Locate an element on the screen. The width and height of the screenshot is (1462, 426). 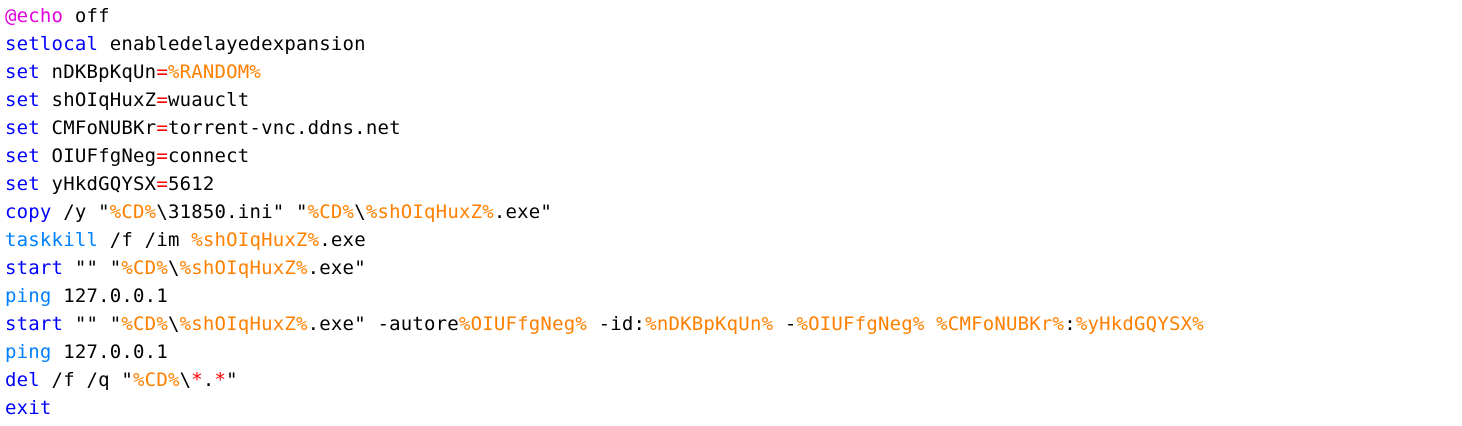
code-line: setlocal enabledelayedexpansion is located at coordinates (733, 44).